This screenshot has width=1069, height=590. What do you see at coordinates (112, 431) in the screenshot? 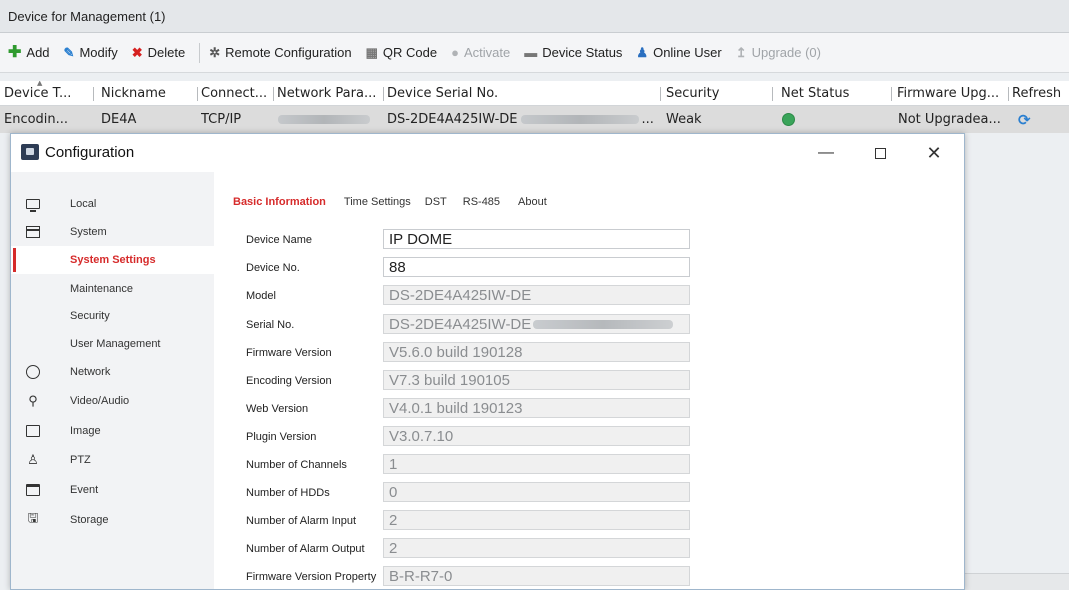
I see `sidebar-item-image: Image` at bounding box center [112, 431].